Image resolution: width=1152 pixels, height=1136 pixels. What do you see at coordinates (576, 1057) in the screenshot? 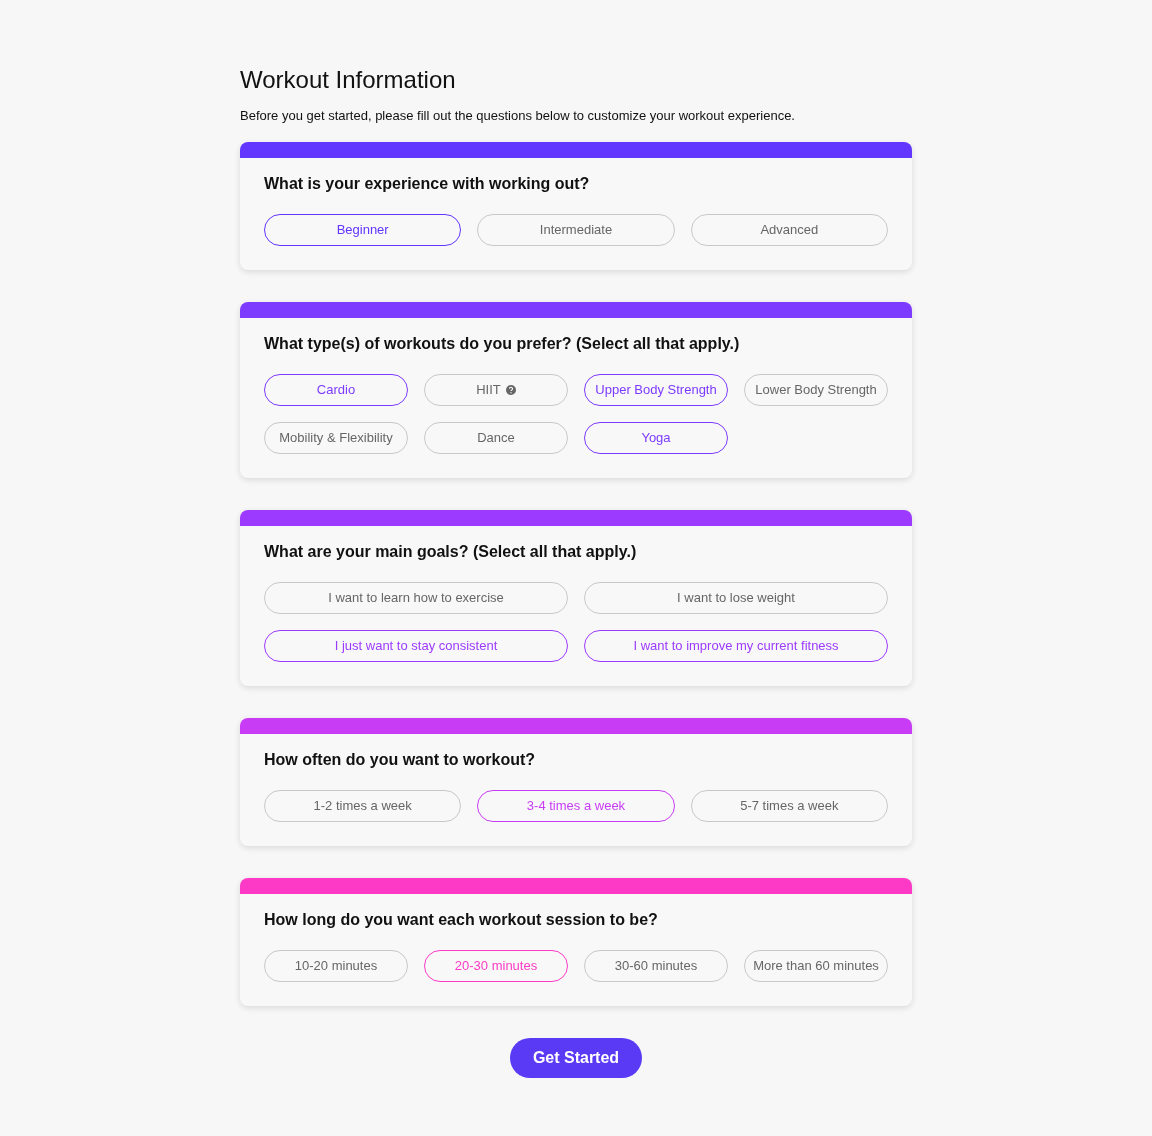
I see `get-started-button: Get Started` at bounding box center [576, 1057].